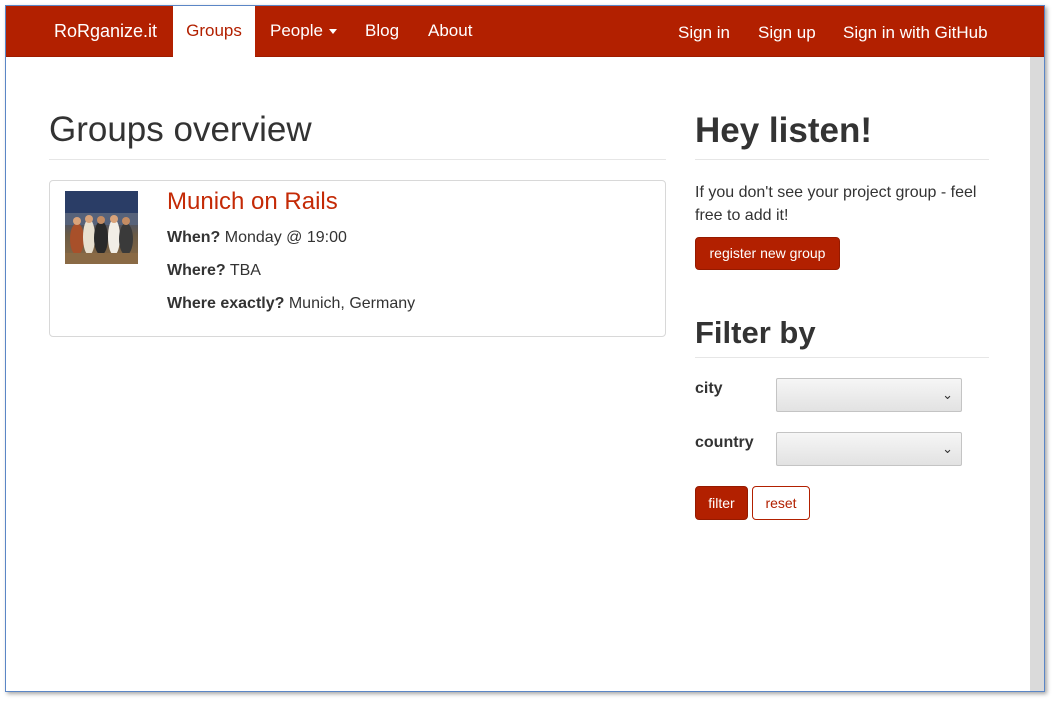 The height and width of the screenshot is (702, 1054). Describe the element at coordinates (787, 33) in the screenshot. I see `sign-up-link: Sign up` at that location.